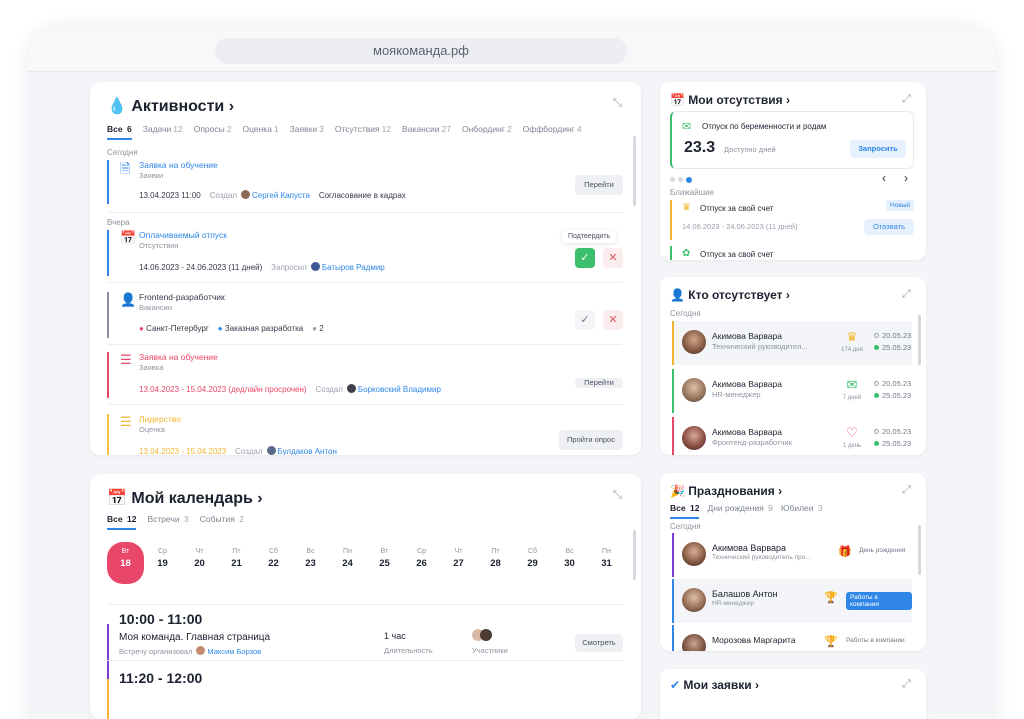 Image resolution: width=1024 pixels, height=719 pixels. Describe the element at coordinates (613, 258) in the screenshot. I see `reject-button: ✕` at that location.